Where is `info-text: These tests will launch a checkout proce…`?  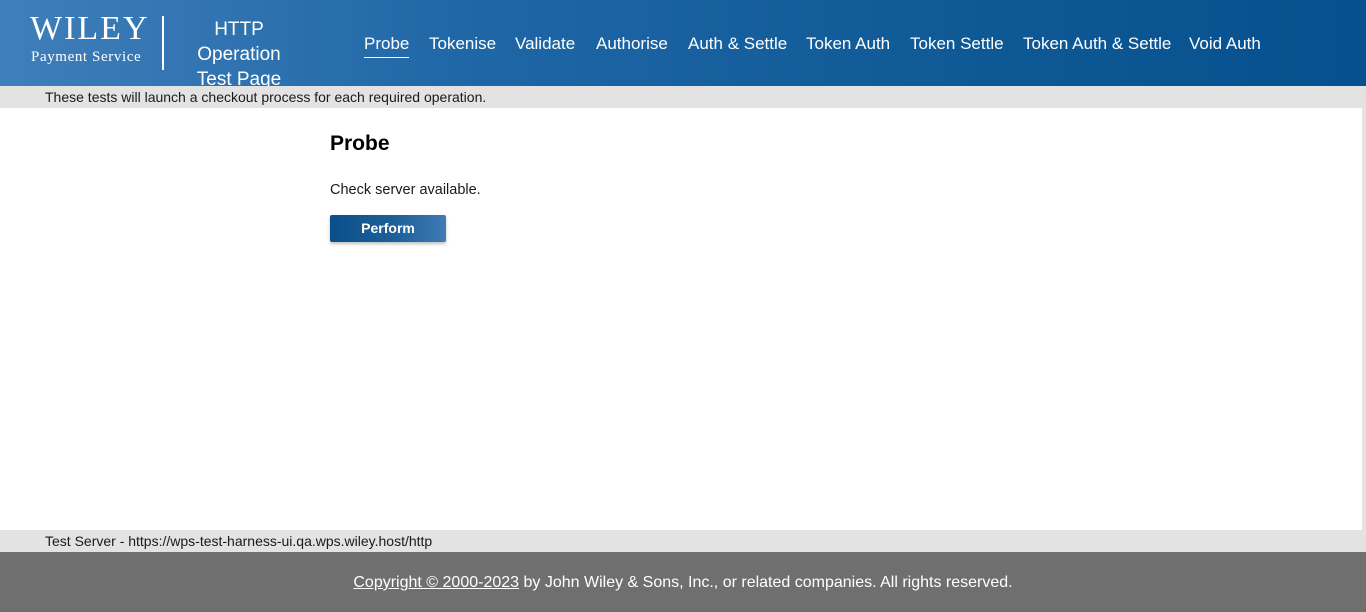 info-text: These tests will launch a checkout proce… is located at coordinates (266, 97).